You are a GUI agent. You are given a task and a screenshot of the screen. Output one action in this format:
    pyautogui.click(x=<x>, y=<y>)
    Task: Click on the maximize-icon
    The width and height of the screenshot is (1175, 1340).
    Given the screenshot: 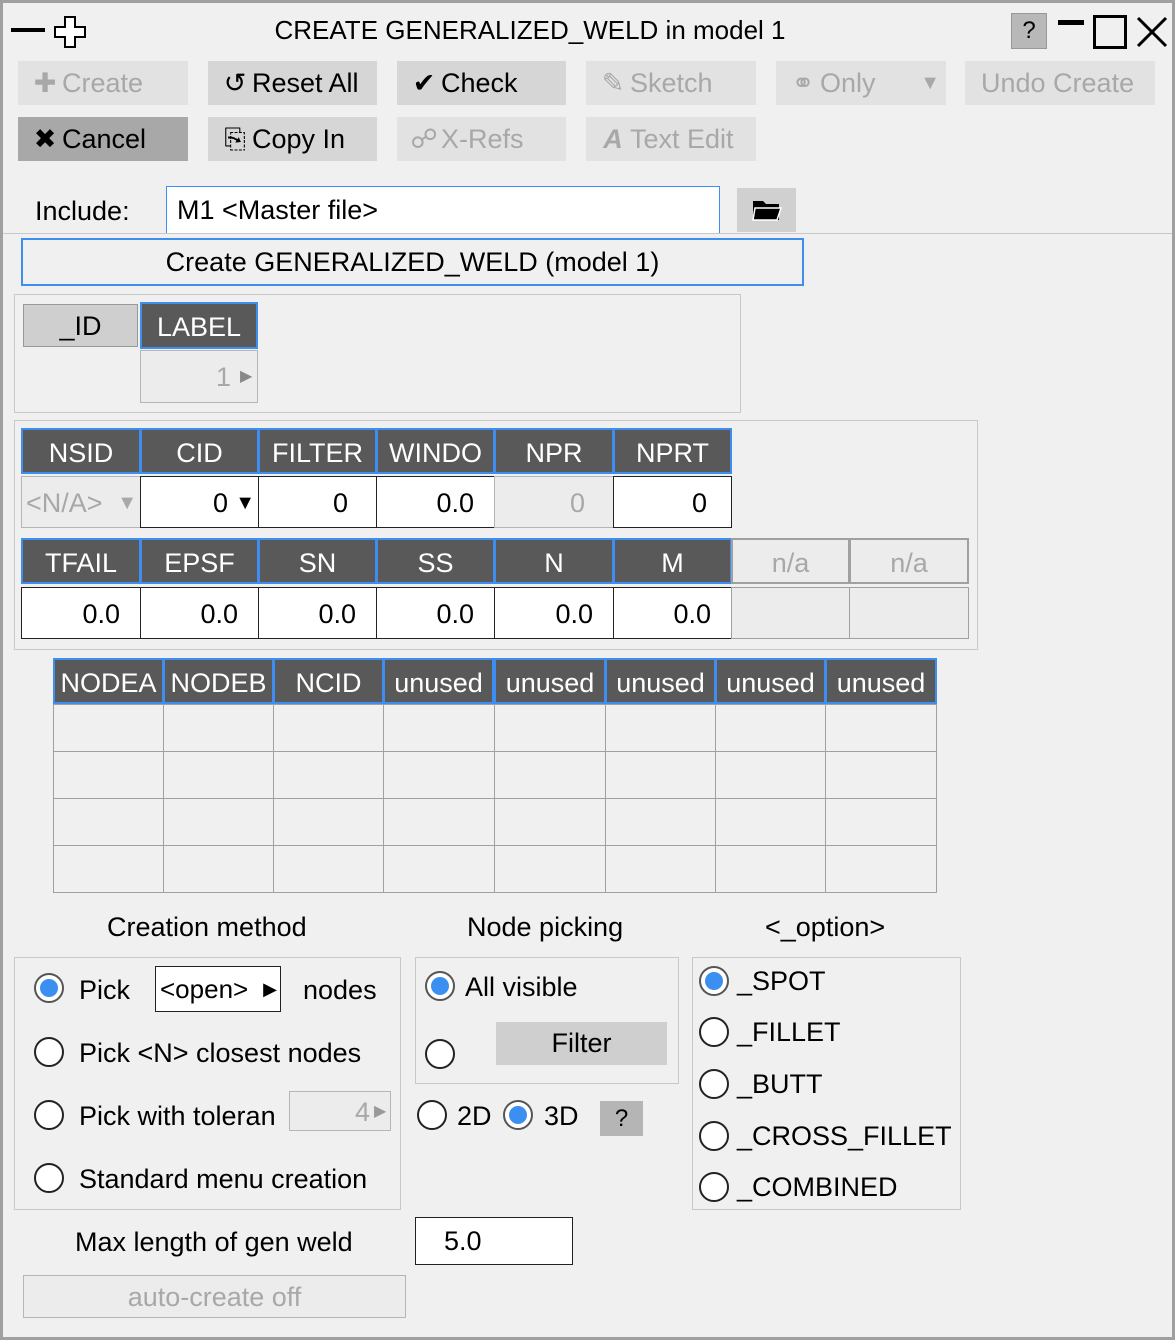 What is the action you would take?
    pyautogui.click(x=1110, y=32)
    